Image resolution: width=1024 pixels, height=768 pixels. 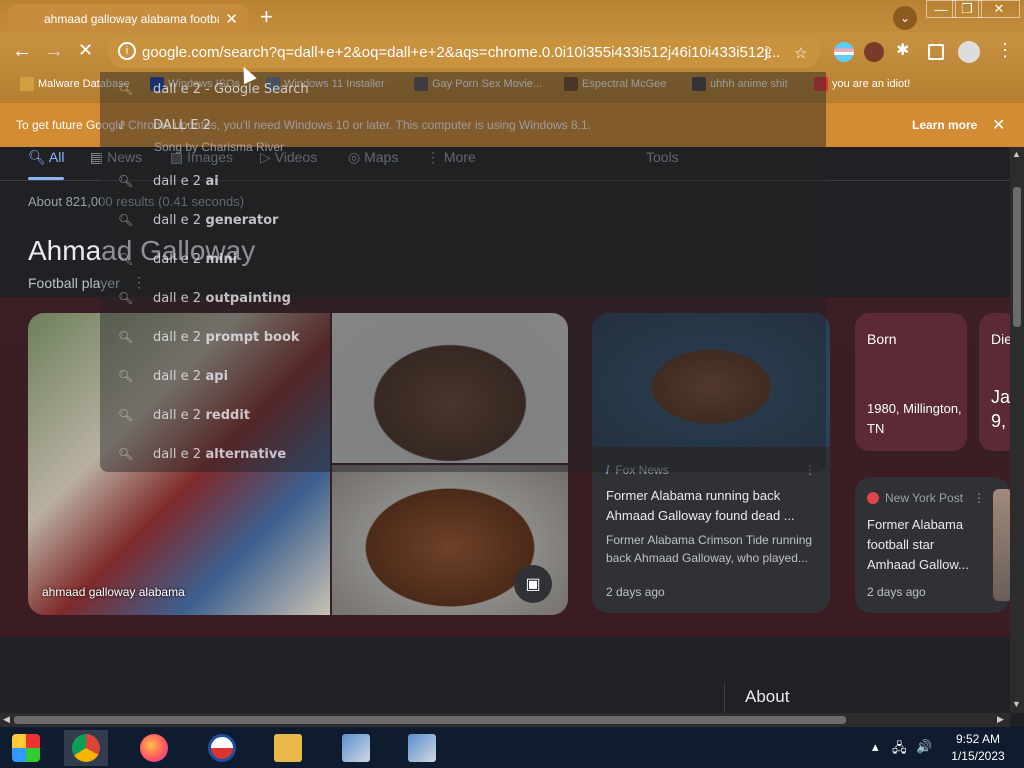 What do you see at coordinates (899, 750) in the screenshot?
I see `network-icon: 🖧` at bounding box center [899, 750].